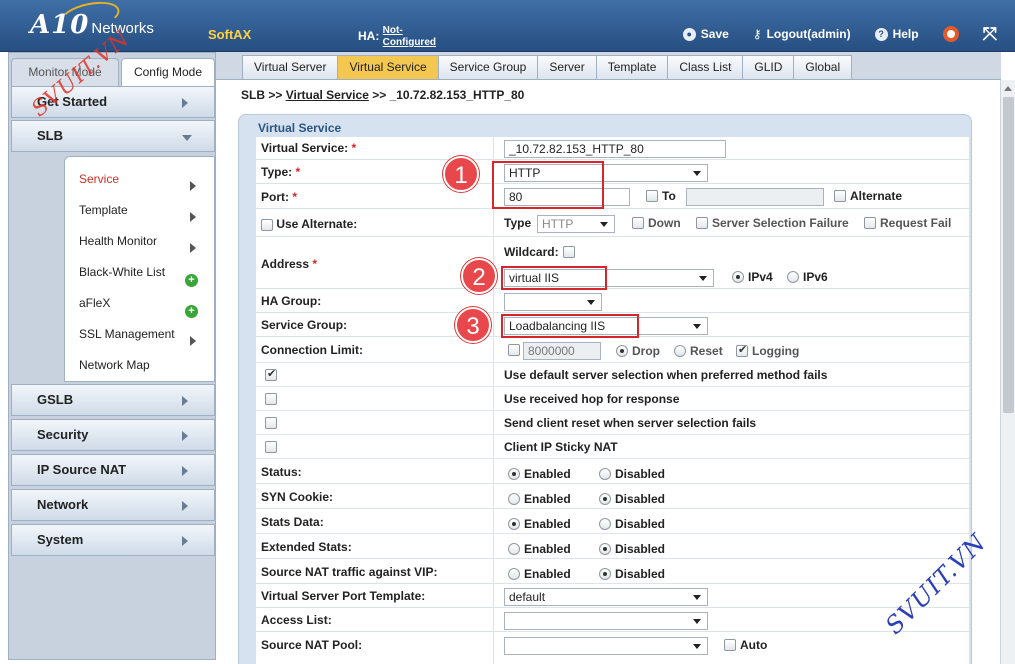  Describe the element at coordinates (612, 301) in the screenshot. I see `row-ha-group: HA Group:` at that location.